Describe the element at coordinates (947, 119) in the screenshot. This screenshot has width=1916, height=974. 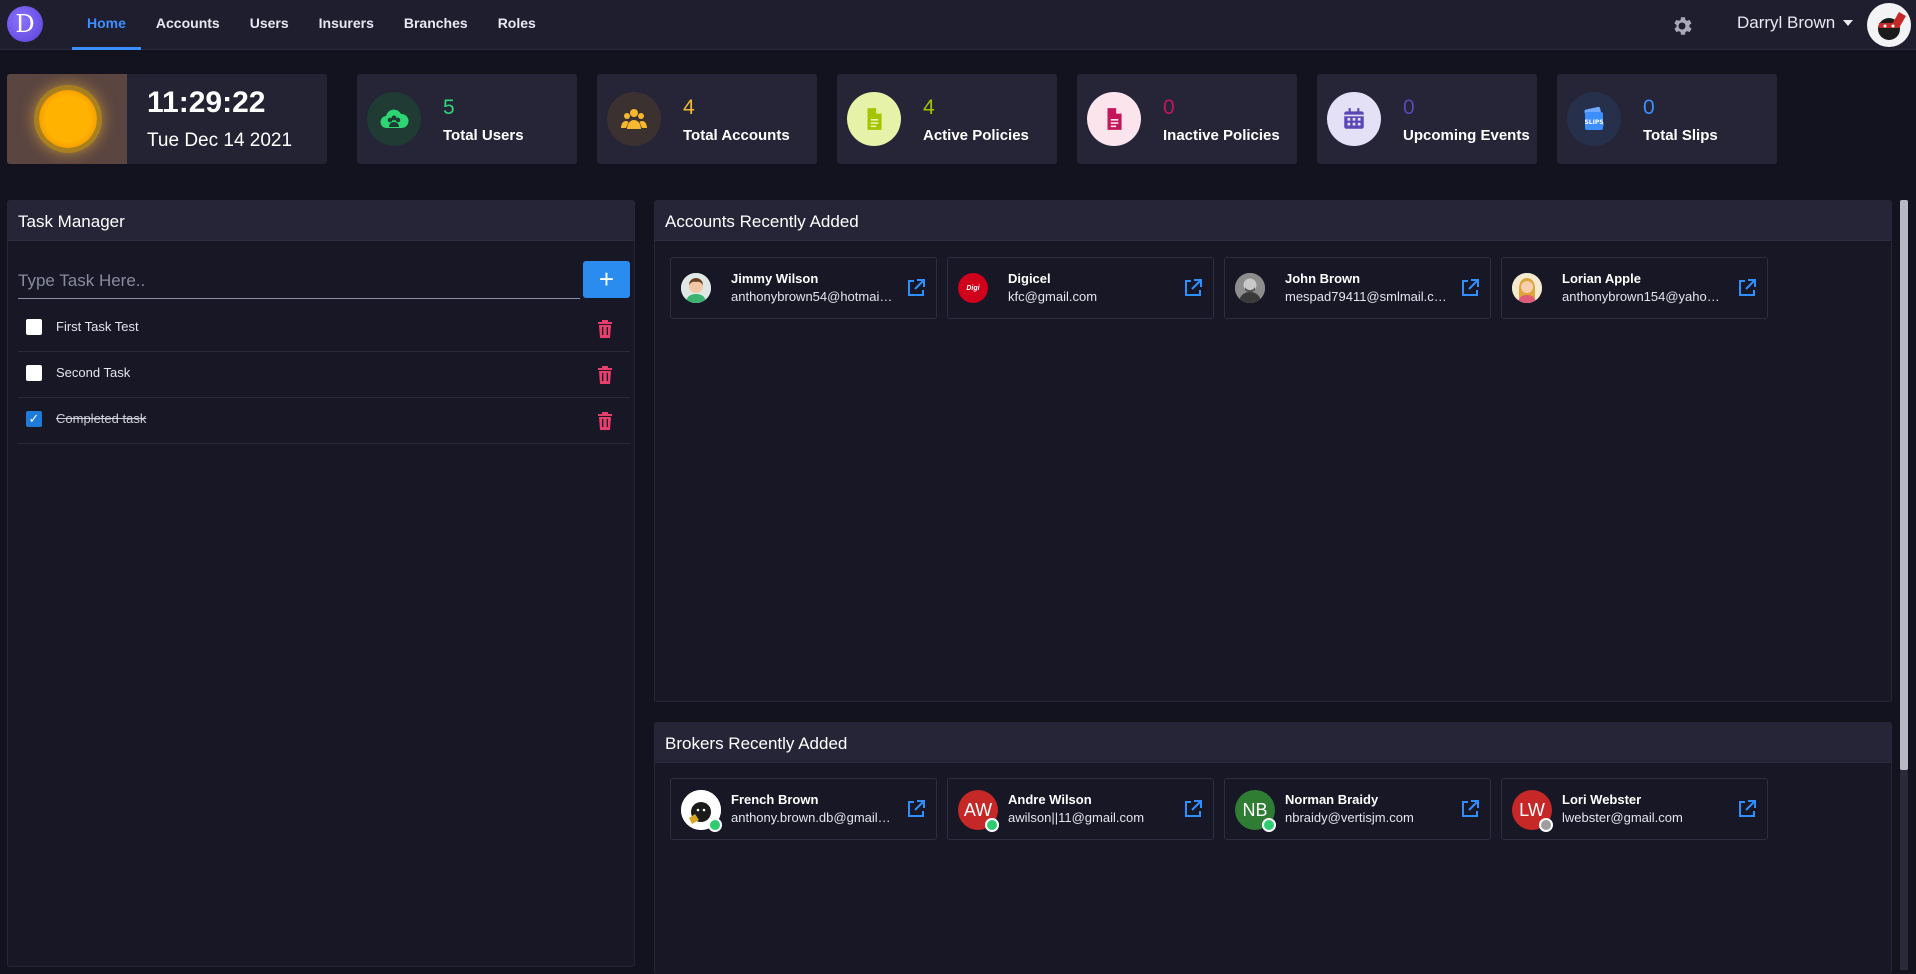
I see `stat-card-active-policies: 4 Active Policies` at that location.